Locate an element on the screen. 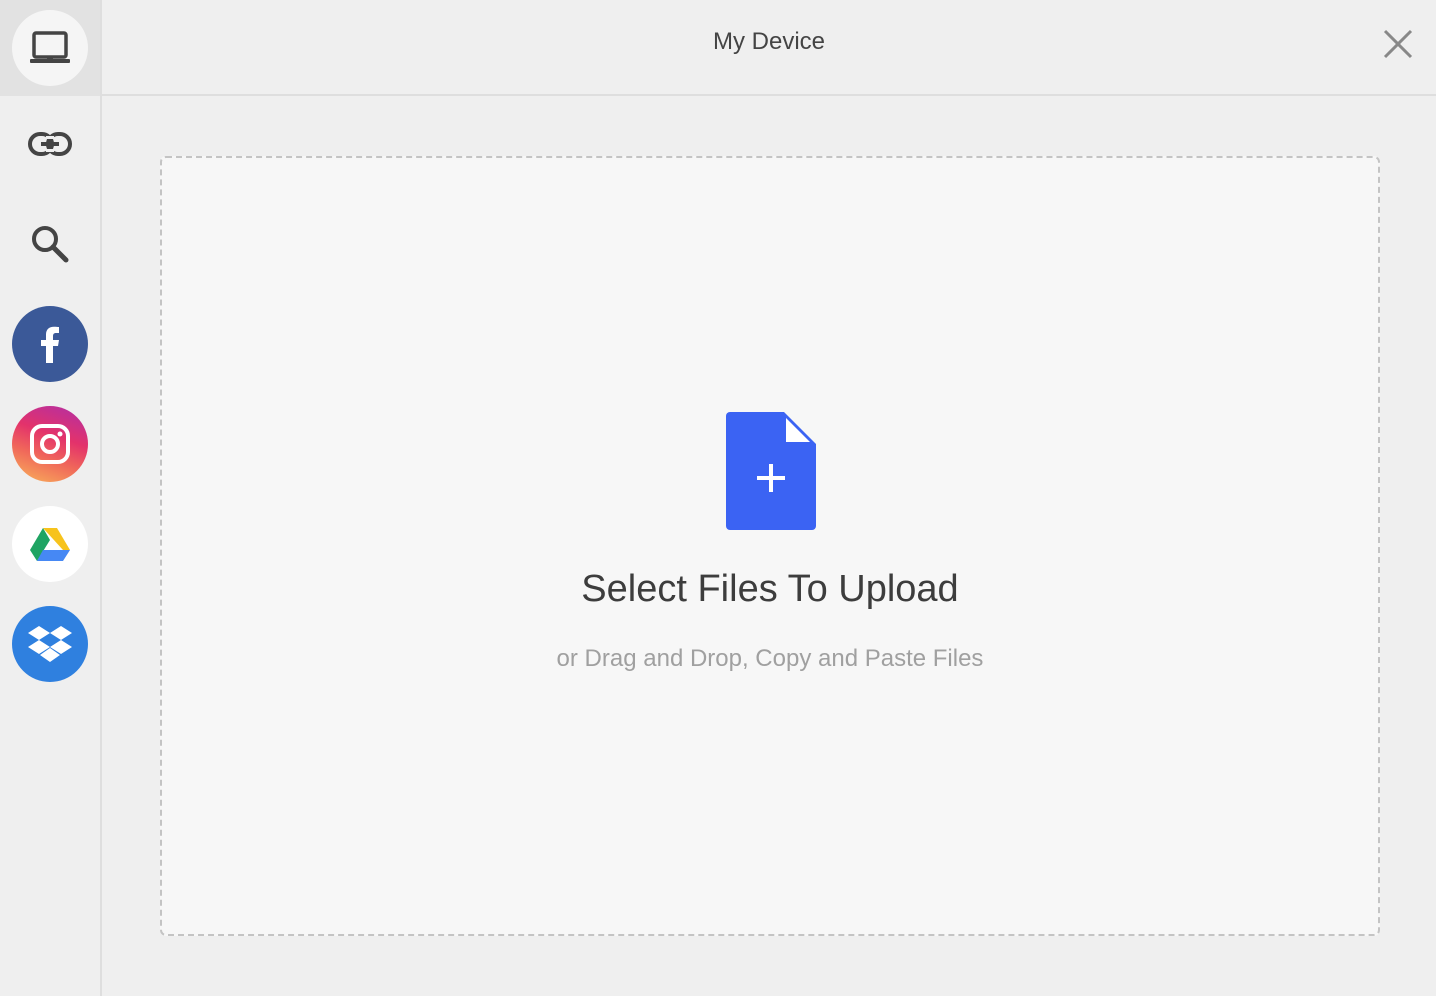 This screenshot has width=1436, height=996. page-title: My Device is located at coordinates (769, 41).